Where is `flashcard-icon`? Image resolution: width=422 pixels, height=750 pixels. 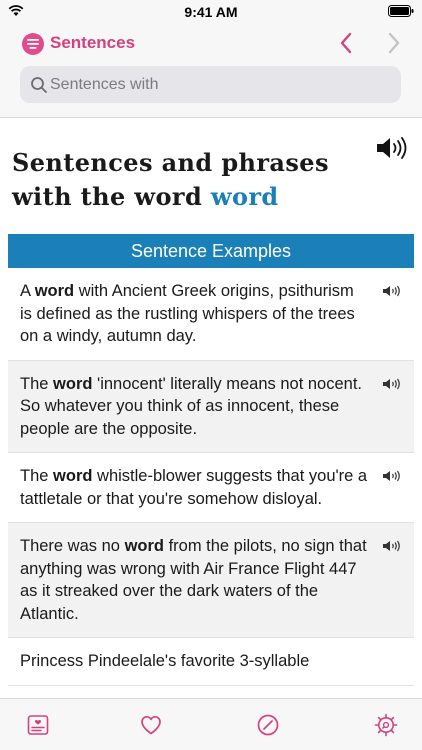 flashcard-icon is located at coordinates (38, 725).